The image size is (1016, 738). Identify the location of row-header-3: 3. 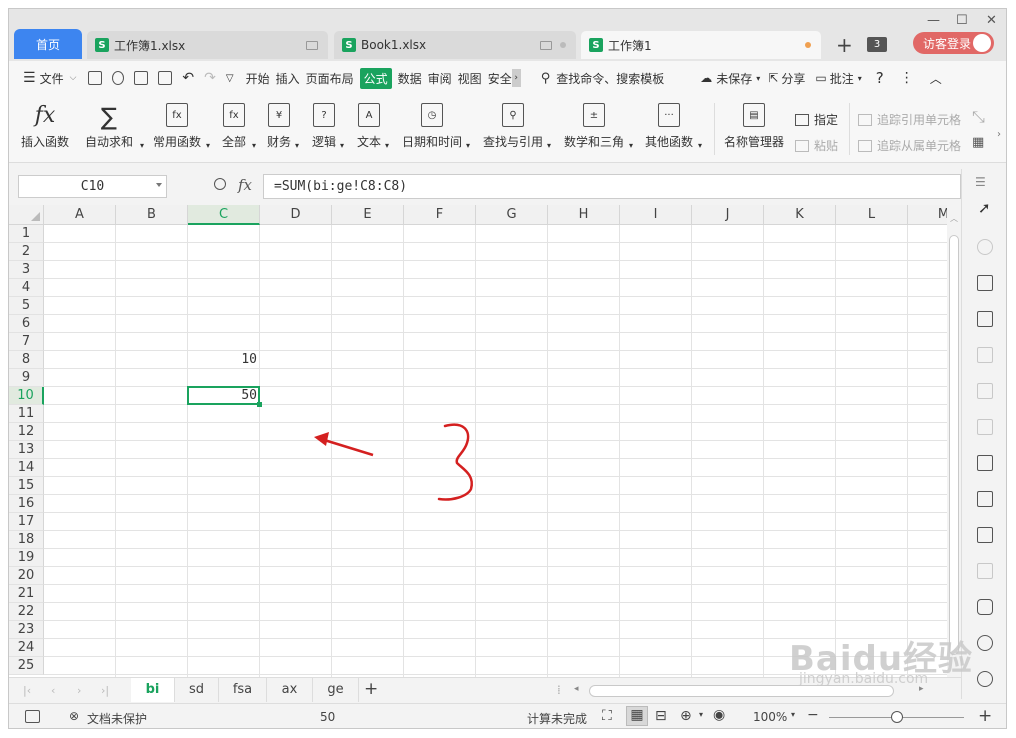
(26, 270).